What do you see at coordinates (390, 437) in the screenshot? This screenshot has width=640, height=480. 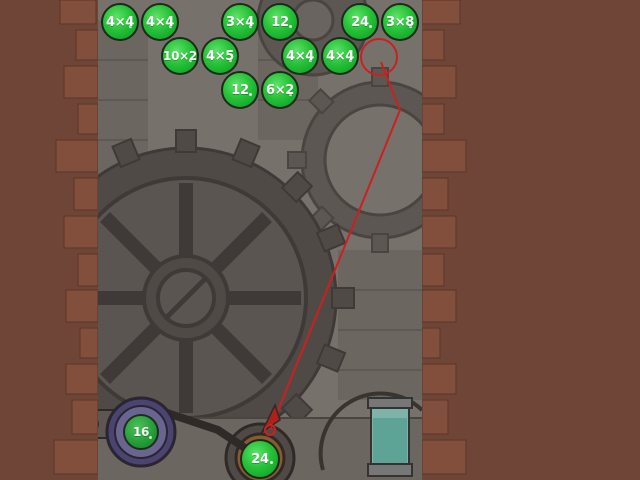 I see `glass-tube-icon` at bounding box center [390, 437].